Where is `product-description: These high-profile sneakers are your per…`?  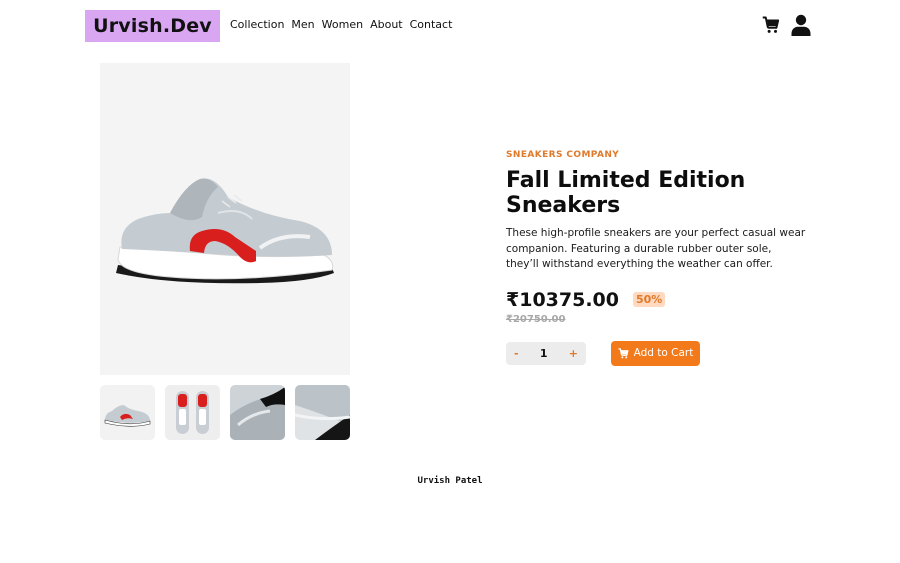
product-description: These high-profile sneakers are your per… is located at coordinates (656, 248).